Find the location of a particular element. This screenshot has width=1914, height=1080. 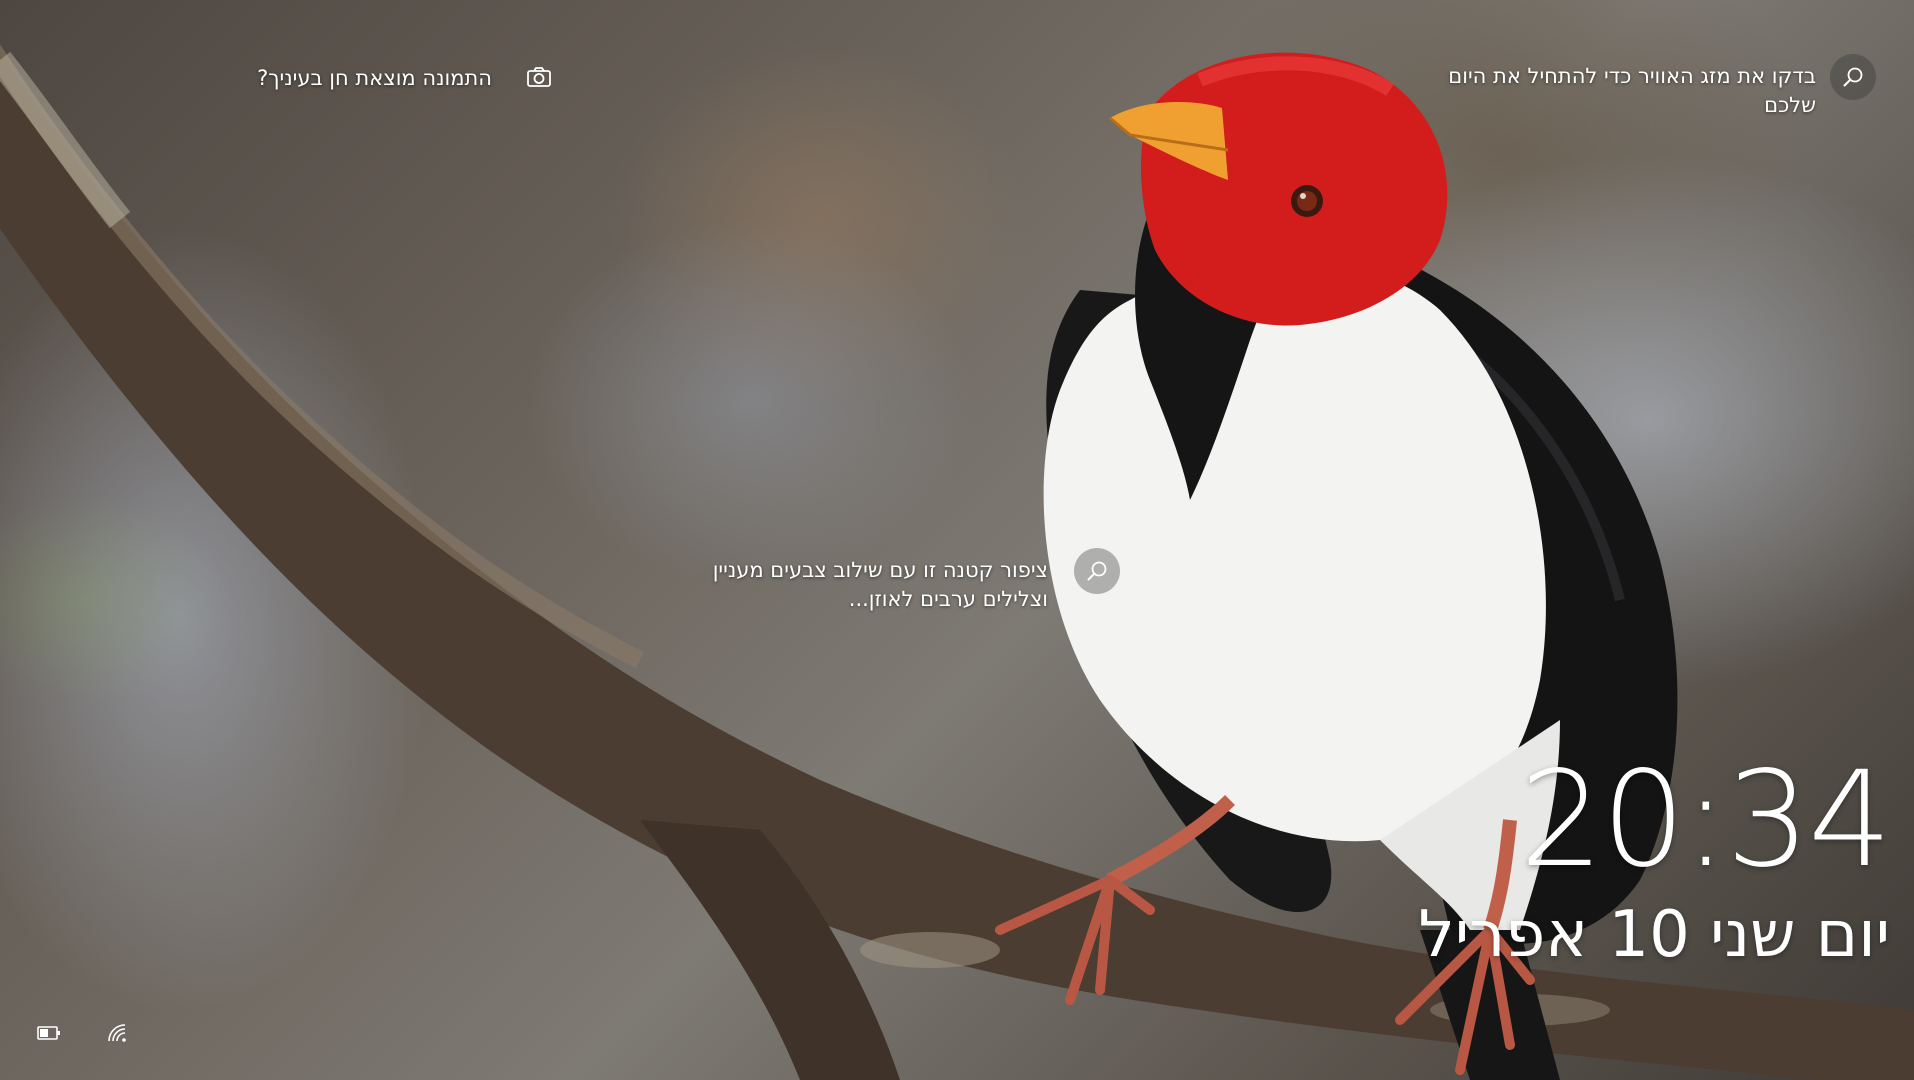

camera-button is located at coordinates (539, 77).